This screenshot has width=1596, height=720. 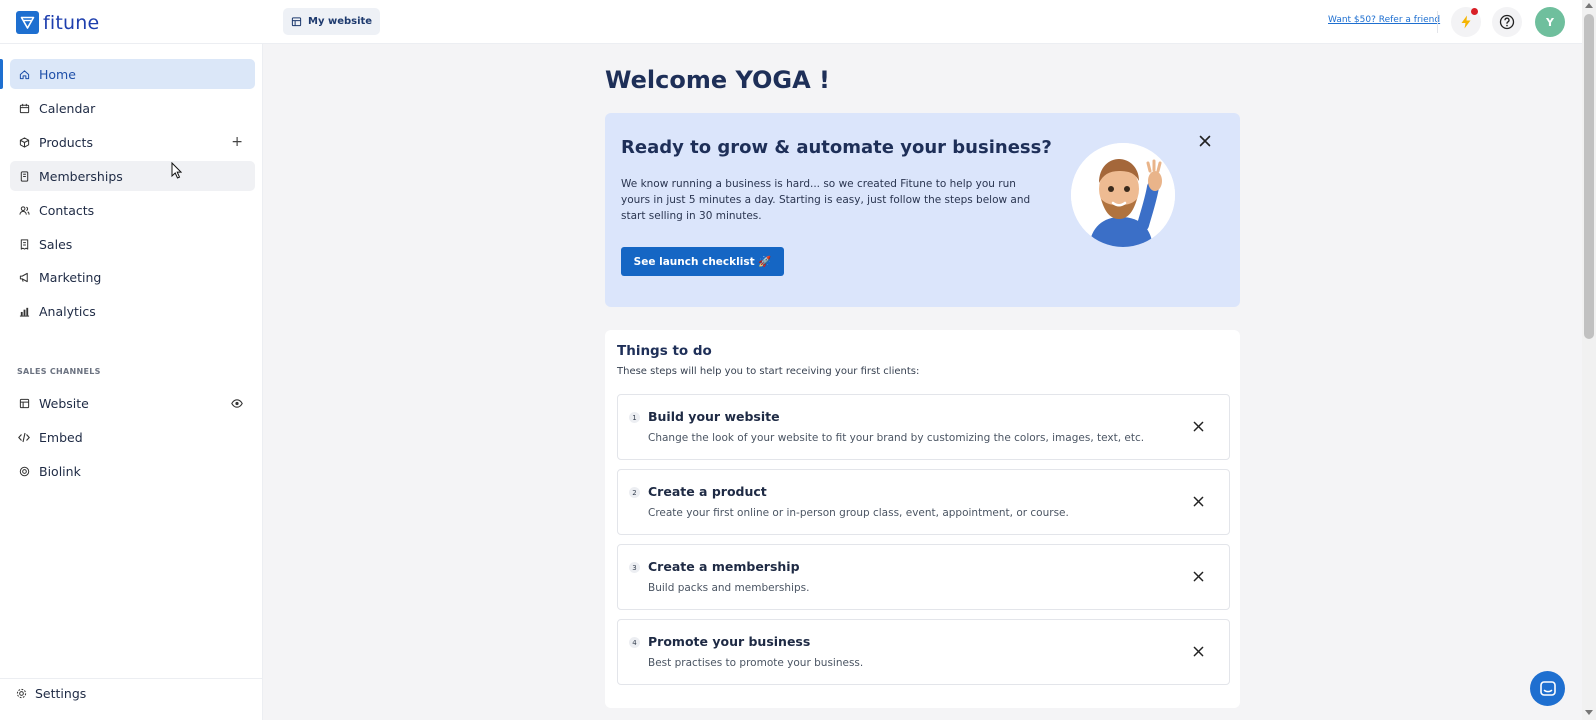 What do you see at coordinates (24, 142) in the screenshot?
I see `box-icon` at bounding box center [24, 142].